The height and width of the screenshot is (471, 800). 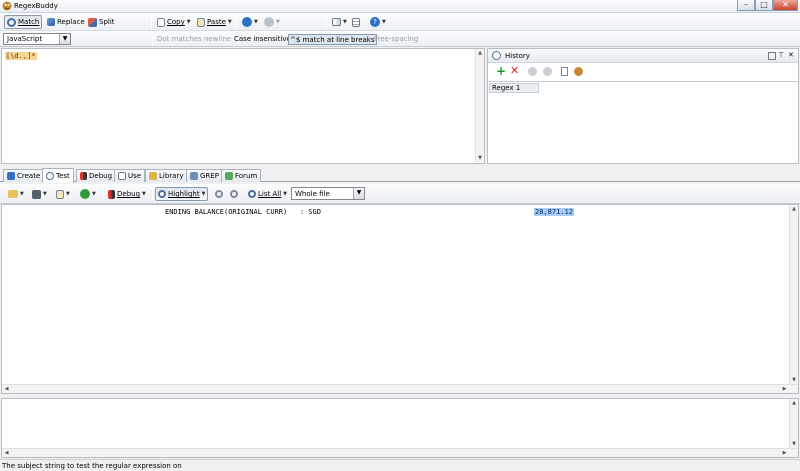 I want to click on test-horizontal-scrollbar: ◀ ▶, so click(x=400, y=388).